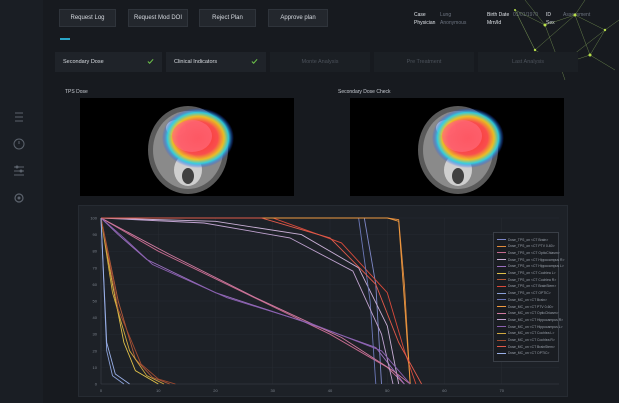 The height and width of the screenshot is (403, 619). What do you see at coordinates (528, 239) in the screenshot?
I see `legend-label: Dose_TPS_on <CT Brain>` at bounding box center [528, 239].